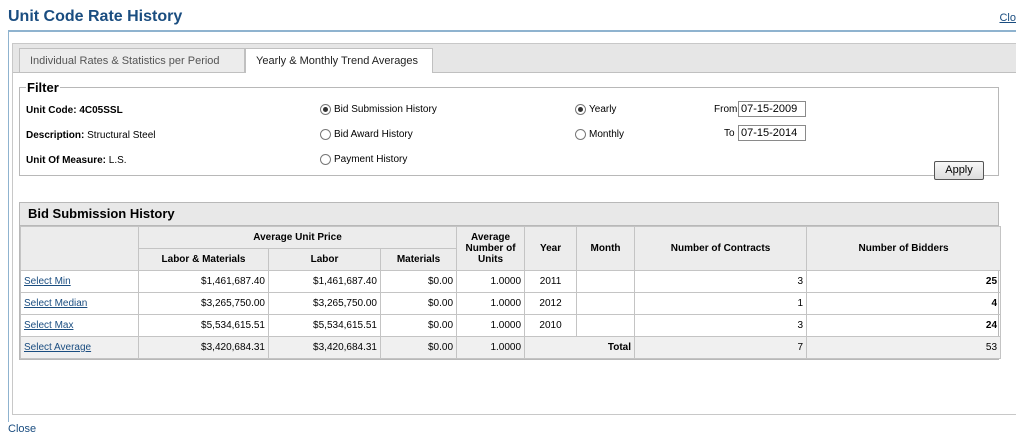 This screenshot has width=1016, height=435. Describe the element at coordinates (509, 214) in the screenshot. I see `grid-caption: Bid Submission History` at that location.